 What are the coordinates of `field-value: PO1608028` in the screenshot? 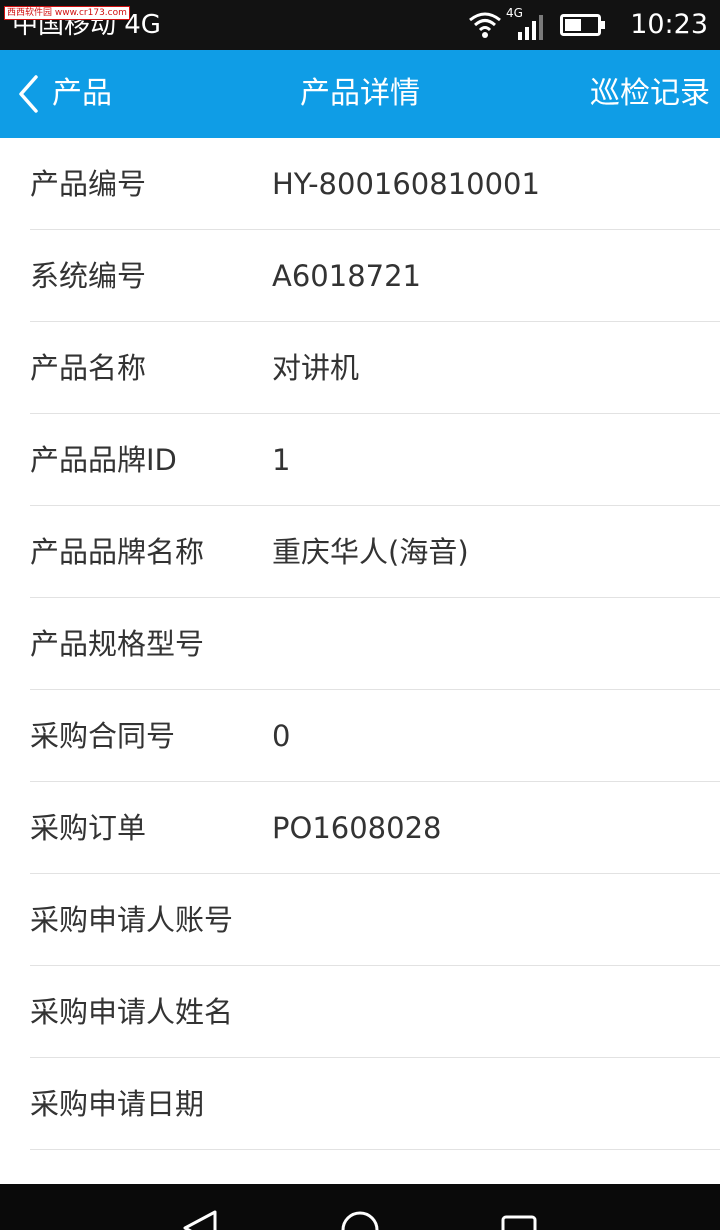 It's located at (357, 828).